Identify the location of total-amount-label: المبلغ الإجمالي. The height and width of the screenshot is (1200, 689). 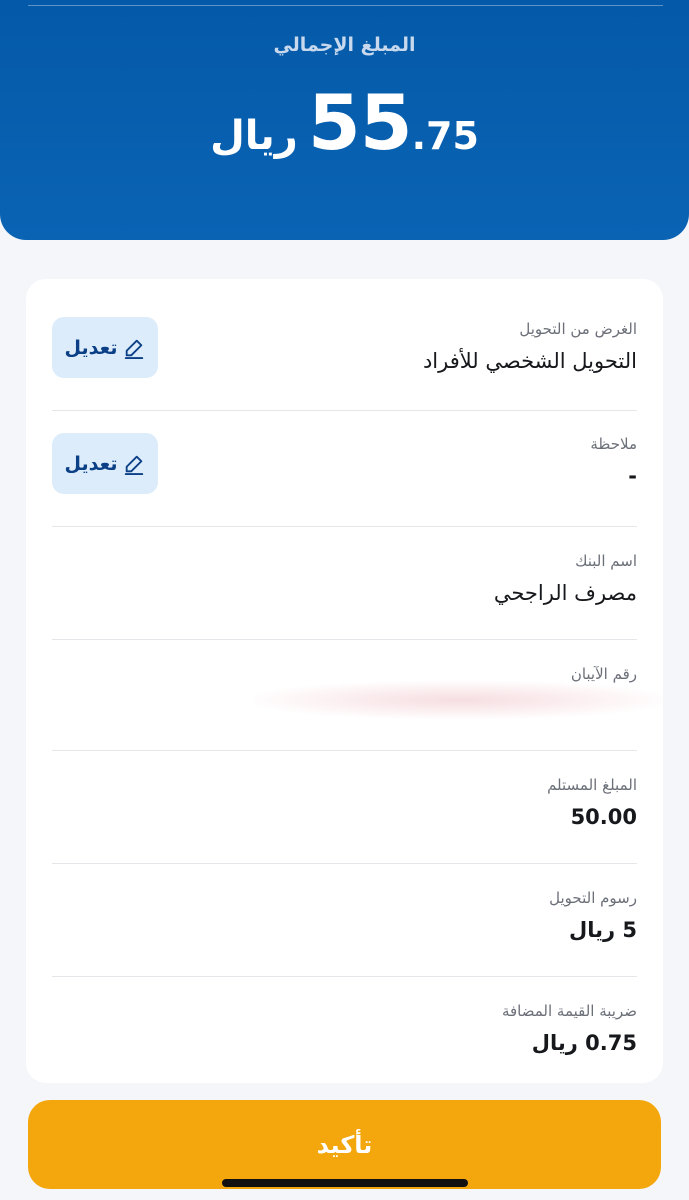
(344, 45).